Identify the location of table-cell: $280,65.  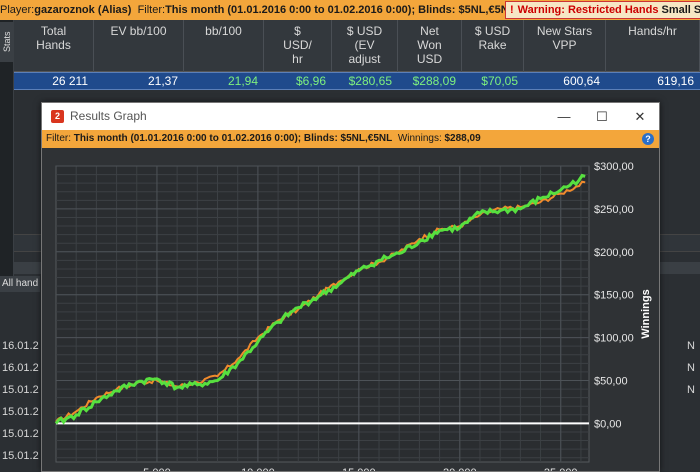
(370, 81).